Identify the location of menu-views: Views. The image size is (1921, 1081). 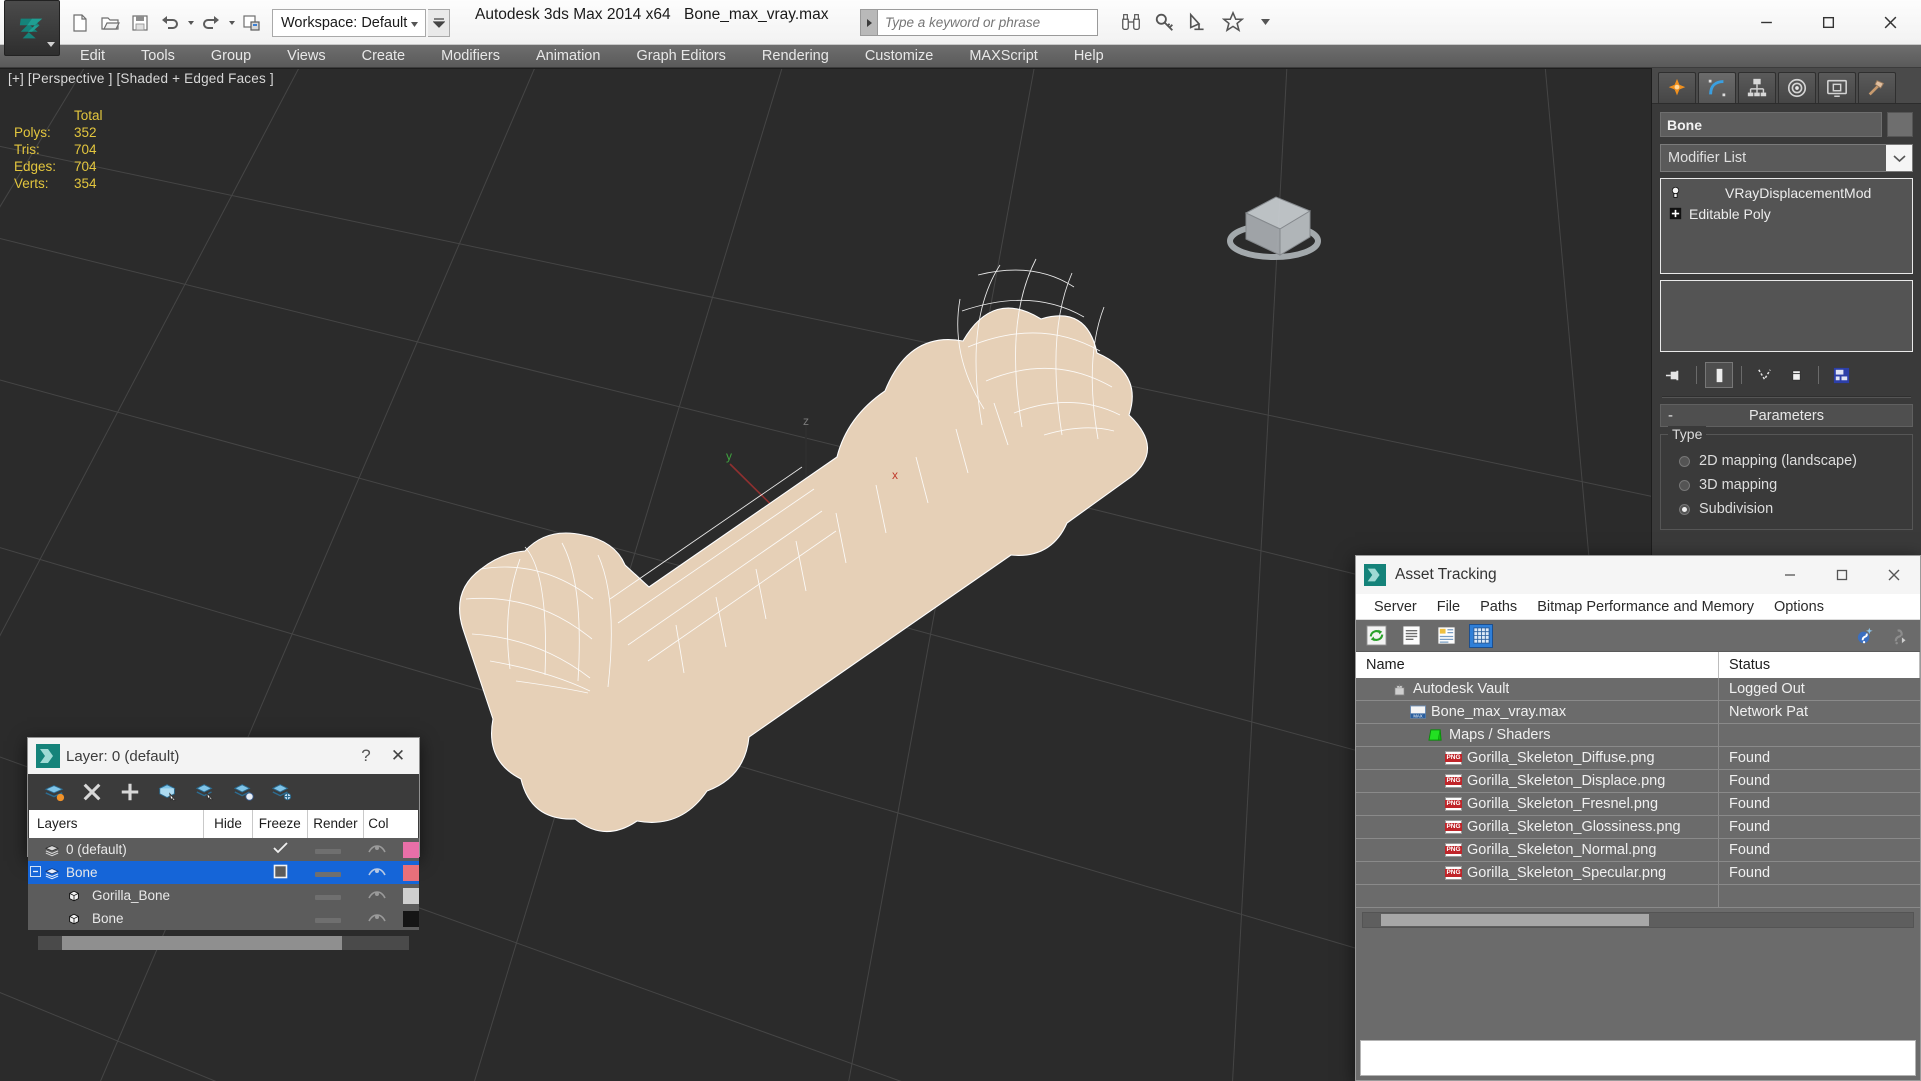
(306, 56).